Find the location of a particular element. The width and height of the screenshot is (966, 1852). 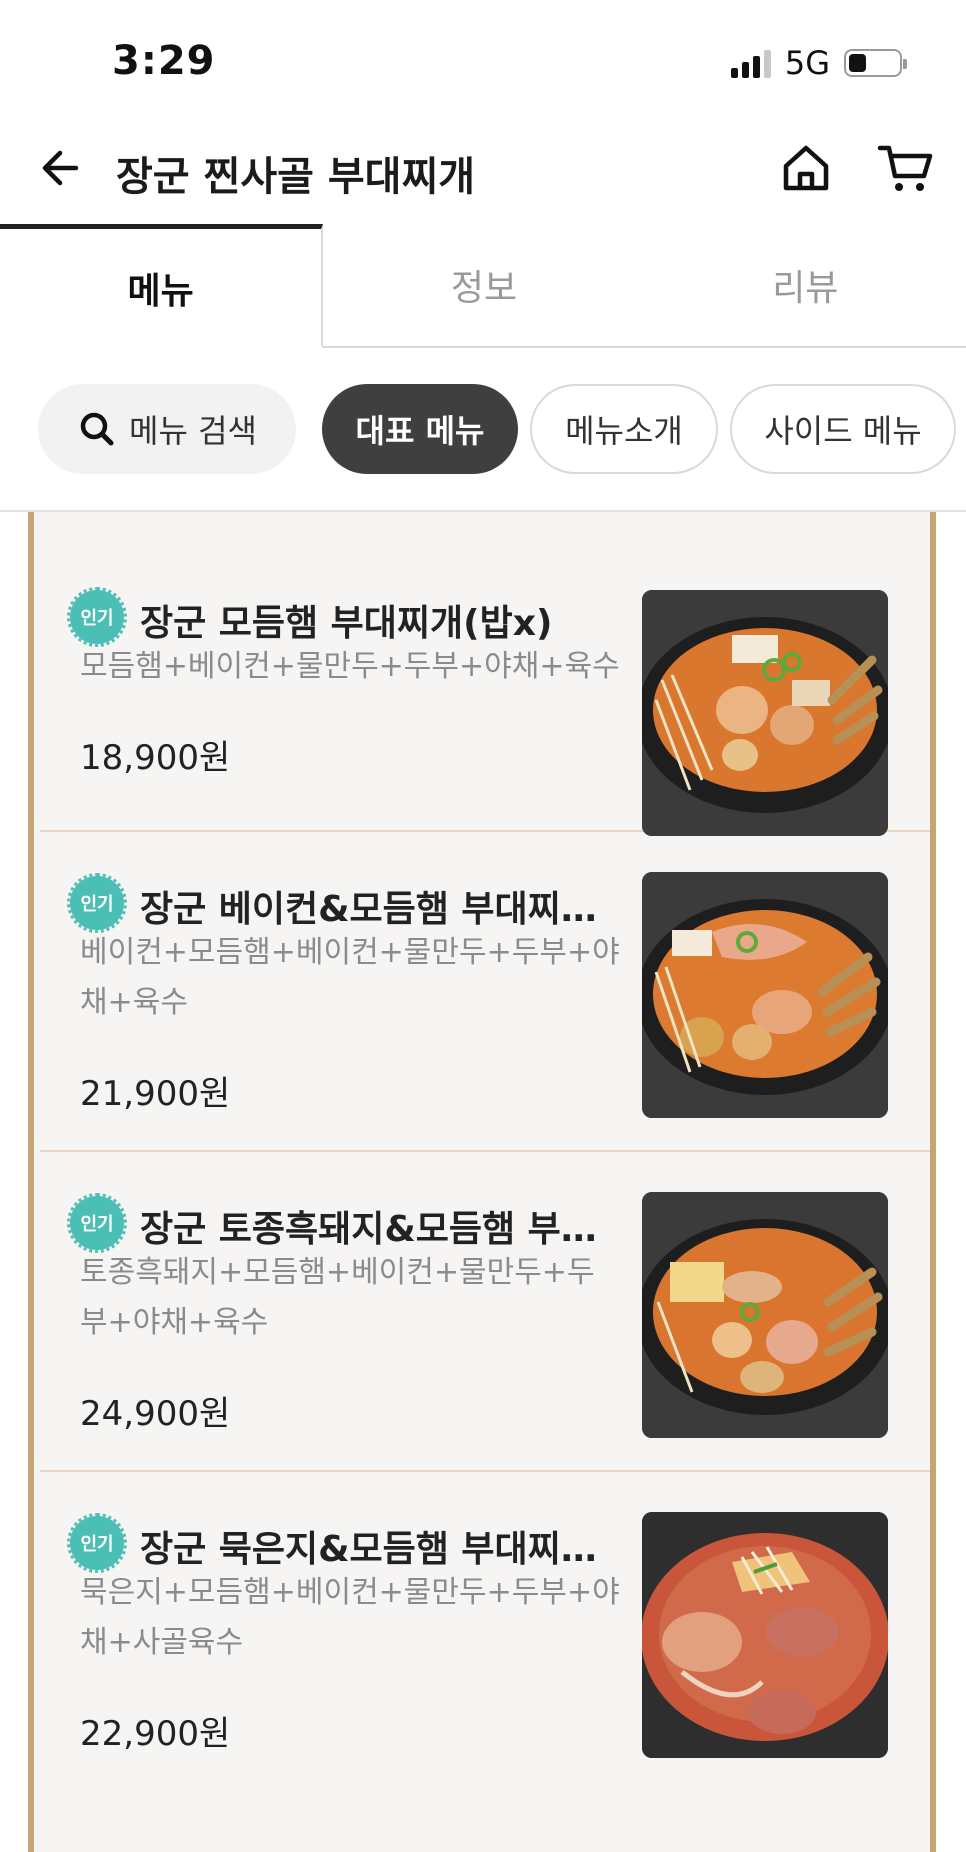

cart-button is located at coordinates (906, 168).